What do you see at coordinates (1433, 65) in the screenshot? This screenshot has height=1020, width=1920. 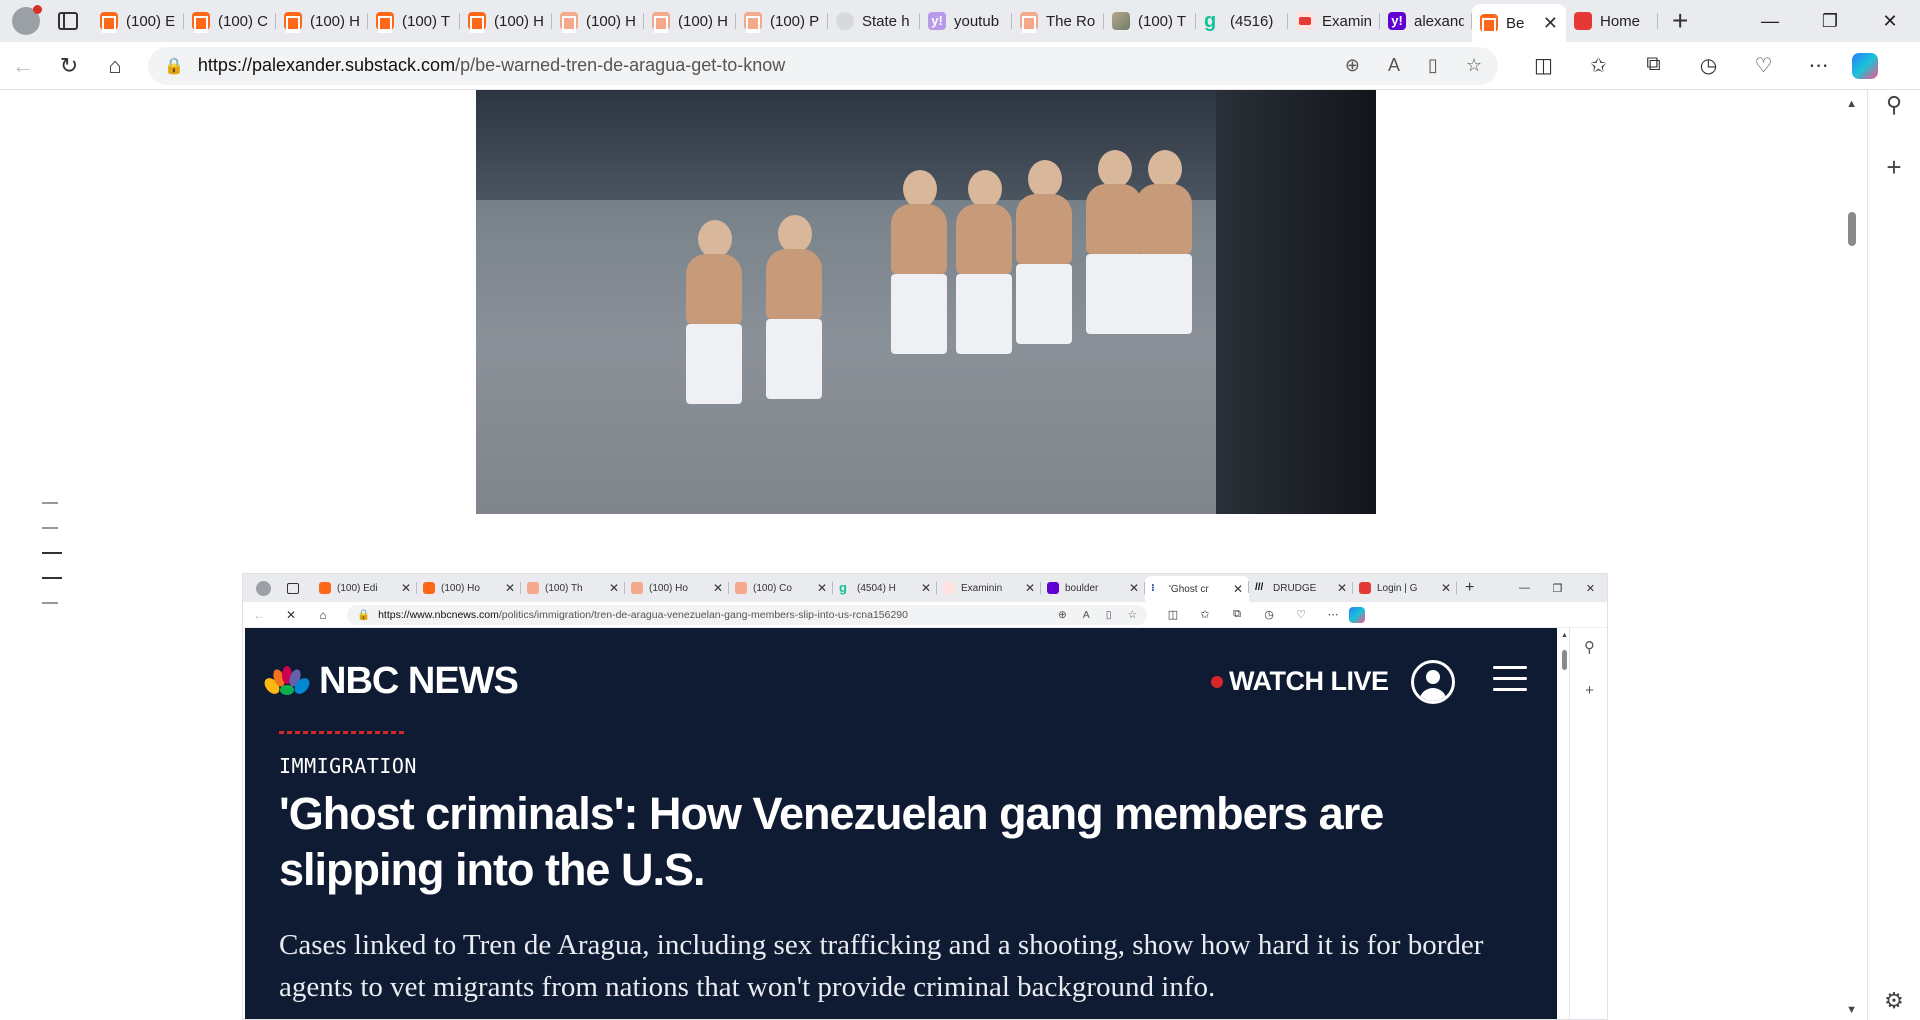 I see `immersive-reader-icon: ▯` at bounding box center [1433, 65].